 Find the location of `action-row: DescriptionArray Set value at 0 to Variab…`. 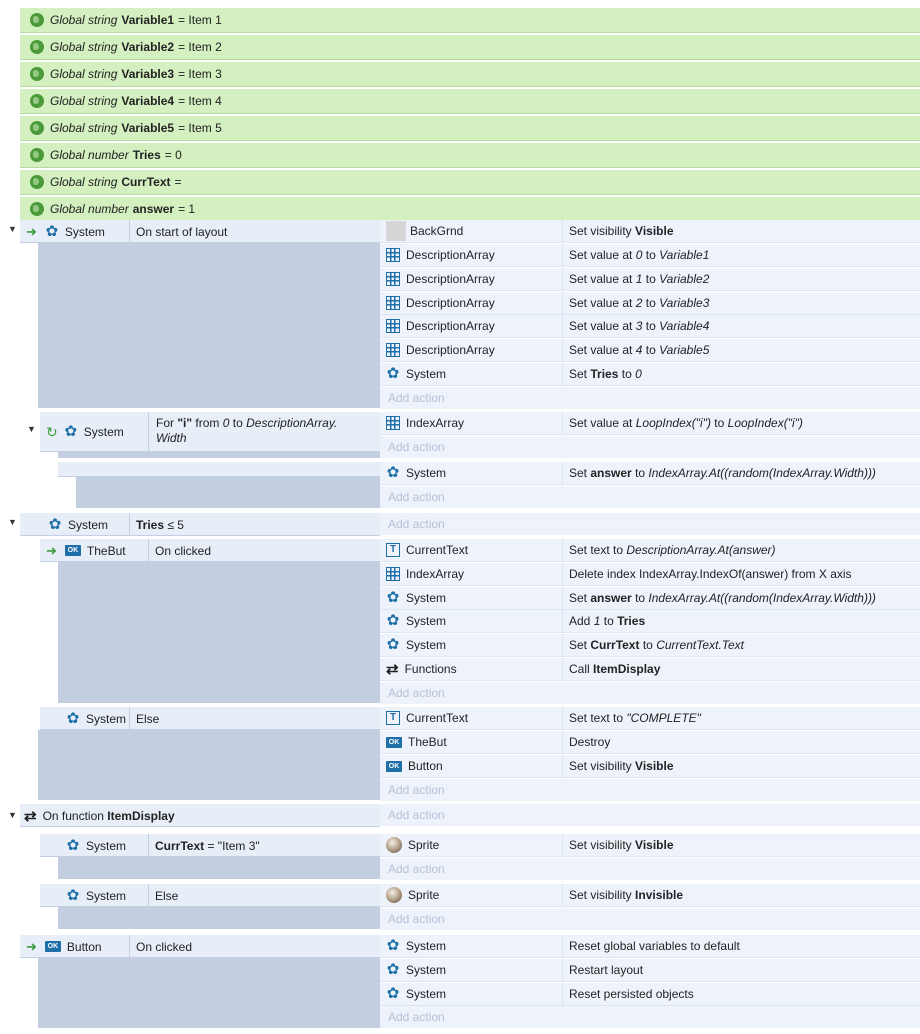

action-row: DescriptionArray Set value at 0 to Variab… is located at coordinates (650, 255).